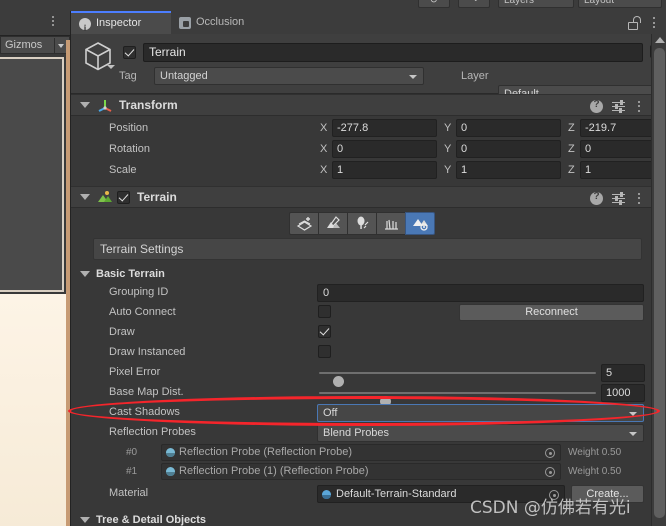 The width and height of the screenshot is (666, 526). I want to click on layers-dropdown: Layers, so click(536, 4).